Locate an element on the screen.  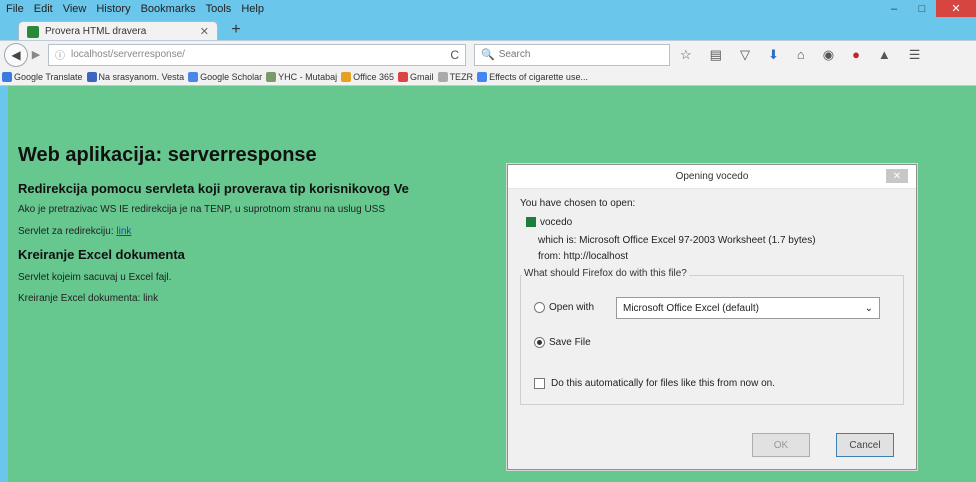
minimize-button: – is located at coordinates (894, 8).